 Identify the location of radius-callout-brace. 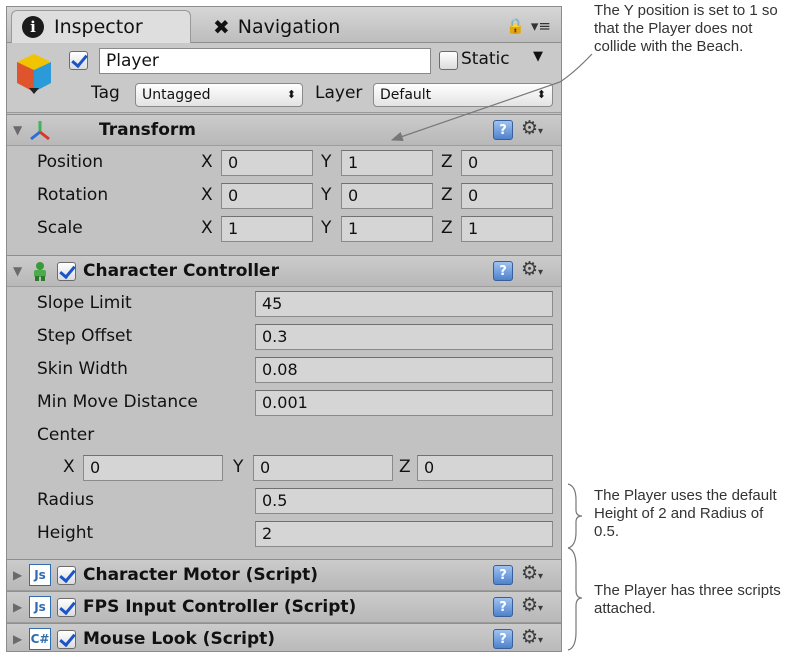
(575, 516).